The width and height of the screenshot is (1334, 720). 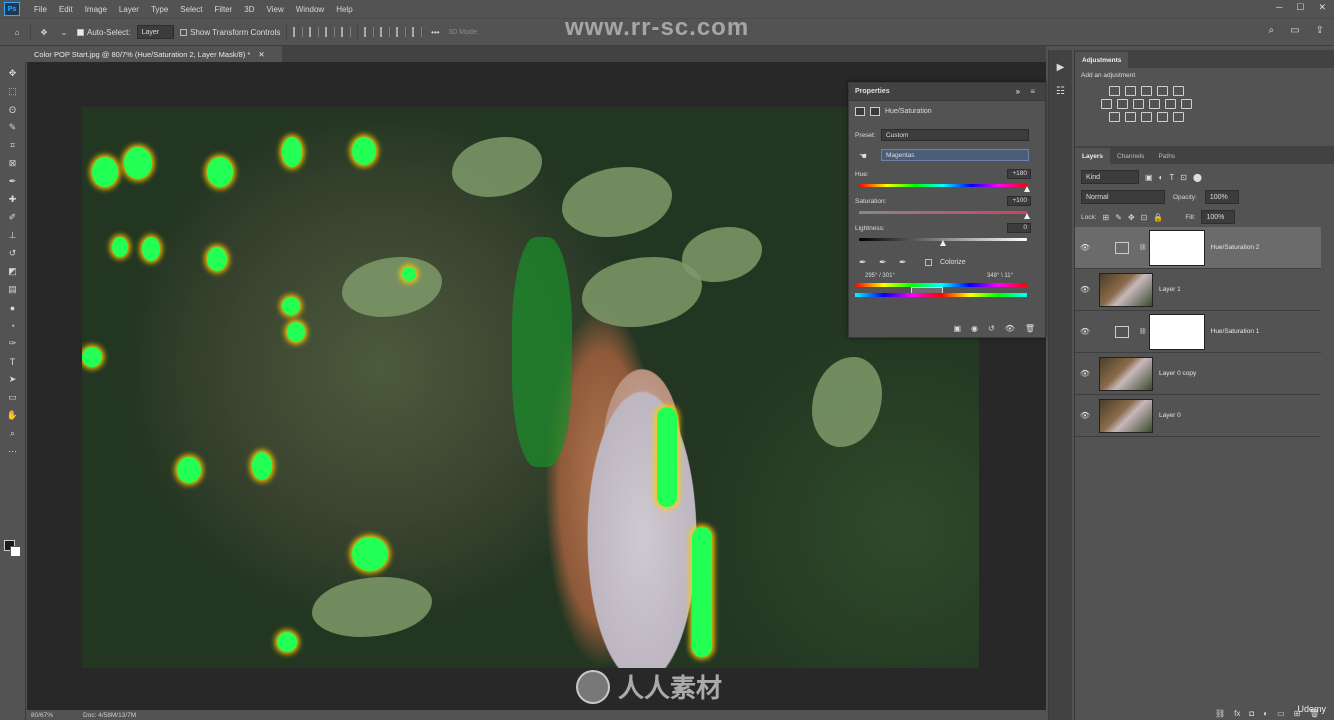 What do you see at coordinates (109, 715) in the screenshot?
I see `document-info: Doc: 4/58M/13/7M` at bounding box center [109, 715].